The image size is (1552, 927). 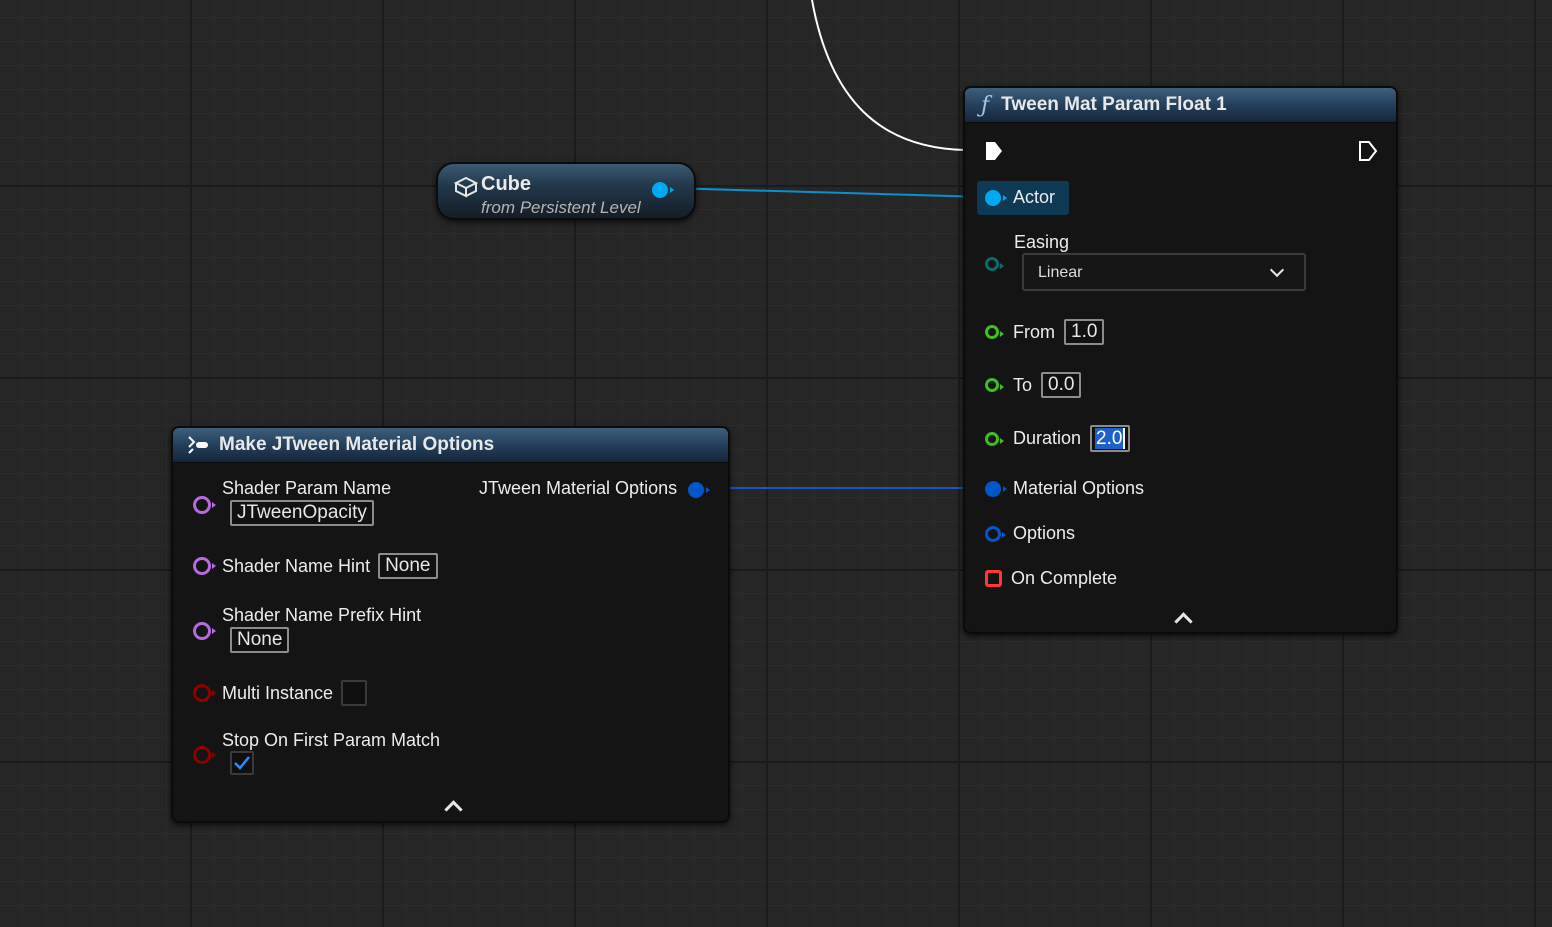 What do you see at coordinates (506, 184) in the screenshot?
I see `cube-title: Cube` at bounding box center [506, 184].